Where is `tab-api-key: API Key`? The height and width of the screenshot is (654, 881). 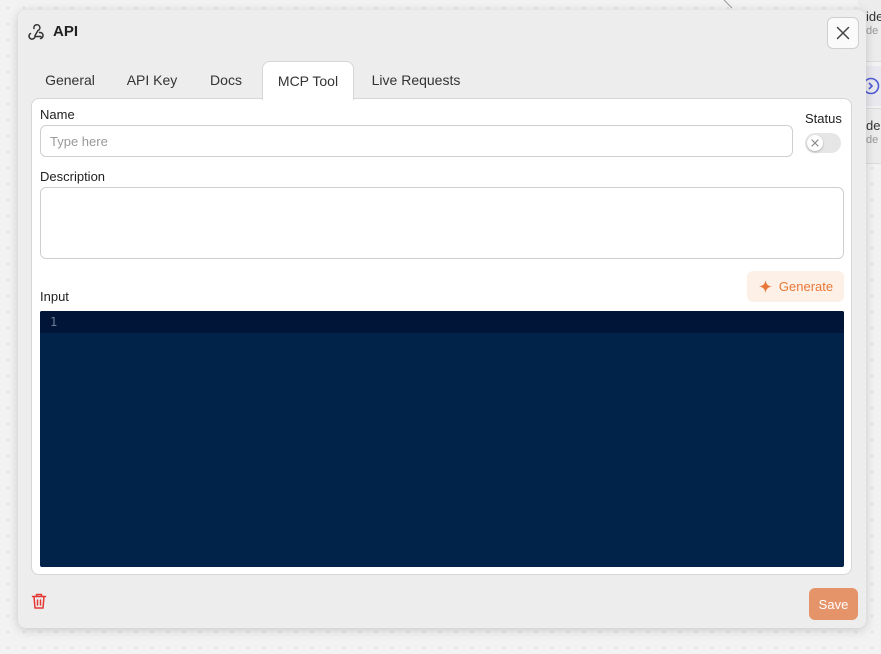
tab-api-key: API Key is located at coordinates (152, 80).